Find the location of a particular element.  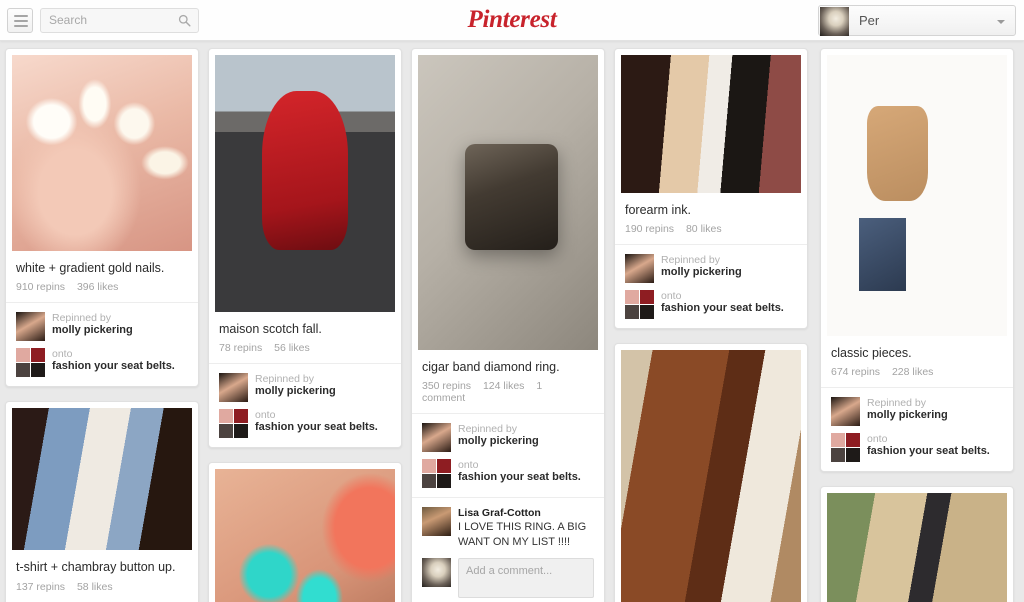

pin-title: cigar band diamond ring. is located at coordinates (508, 367).